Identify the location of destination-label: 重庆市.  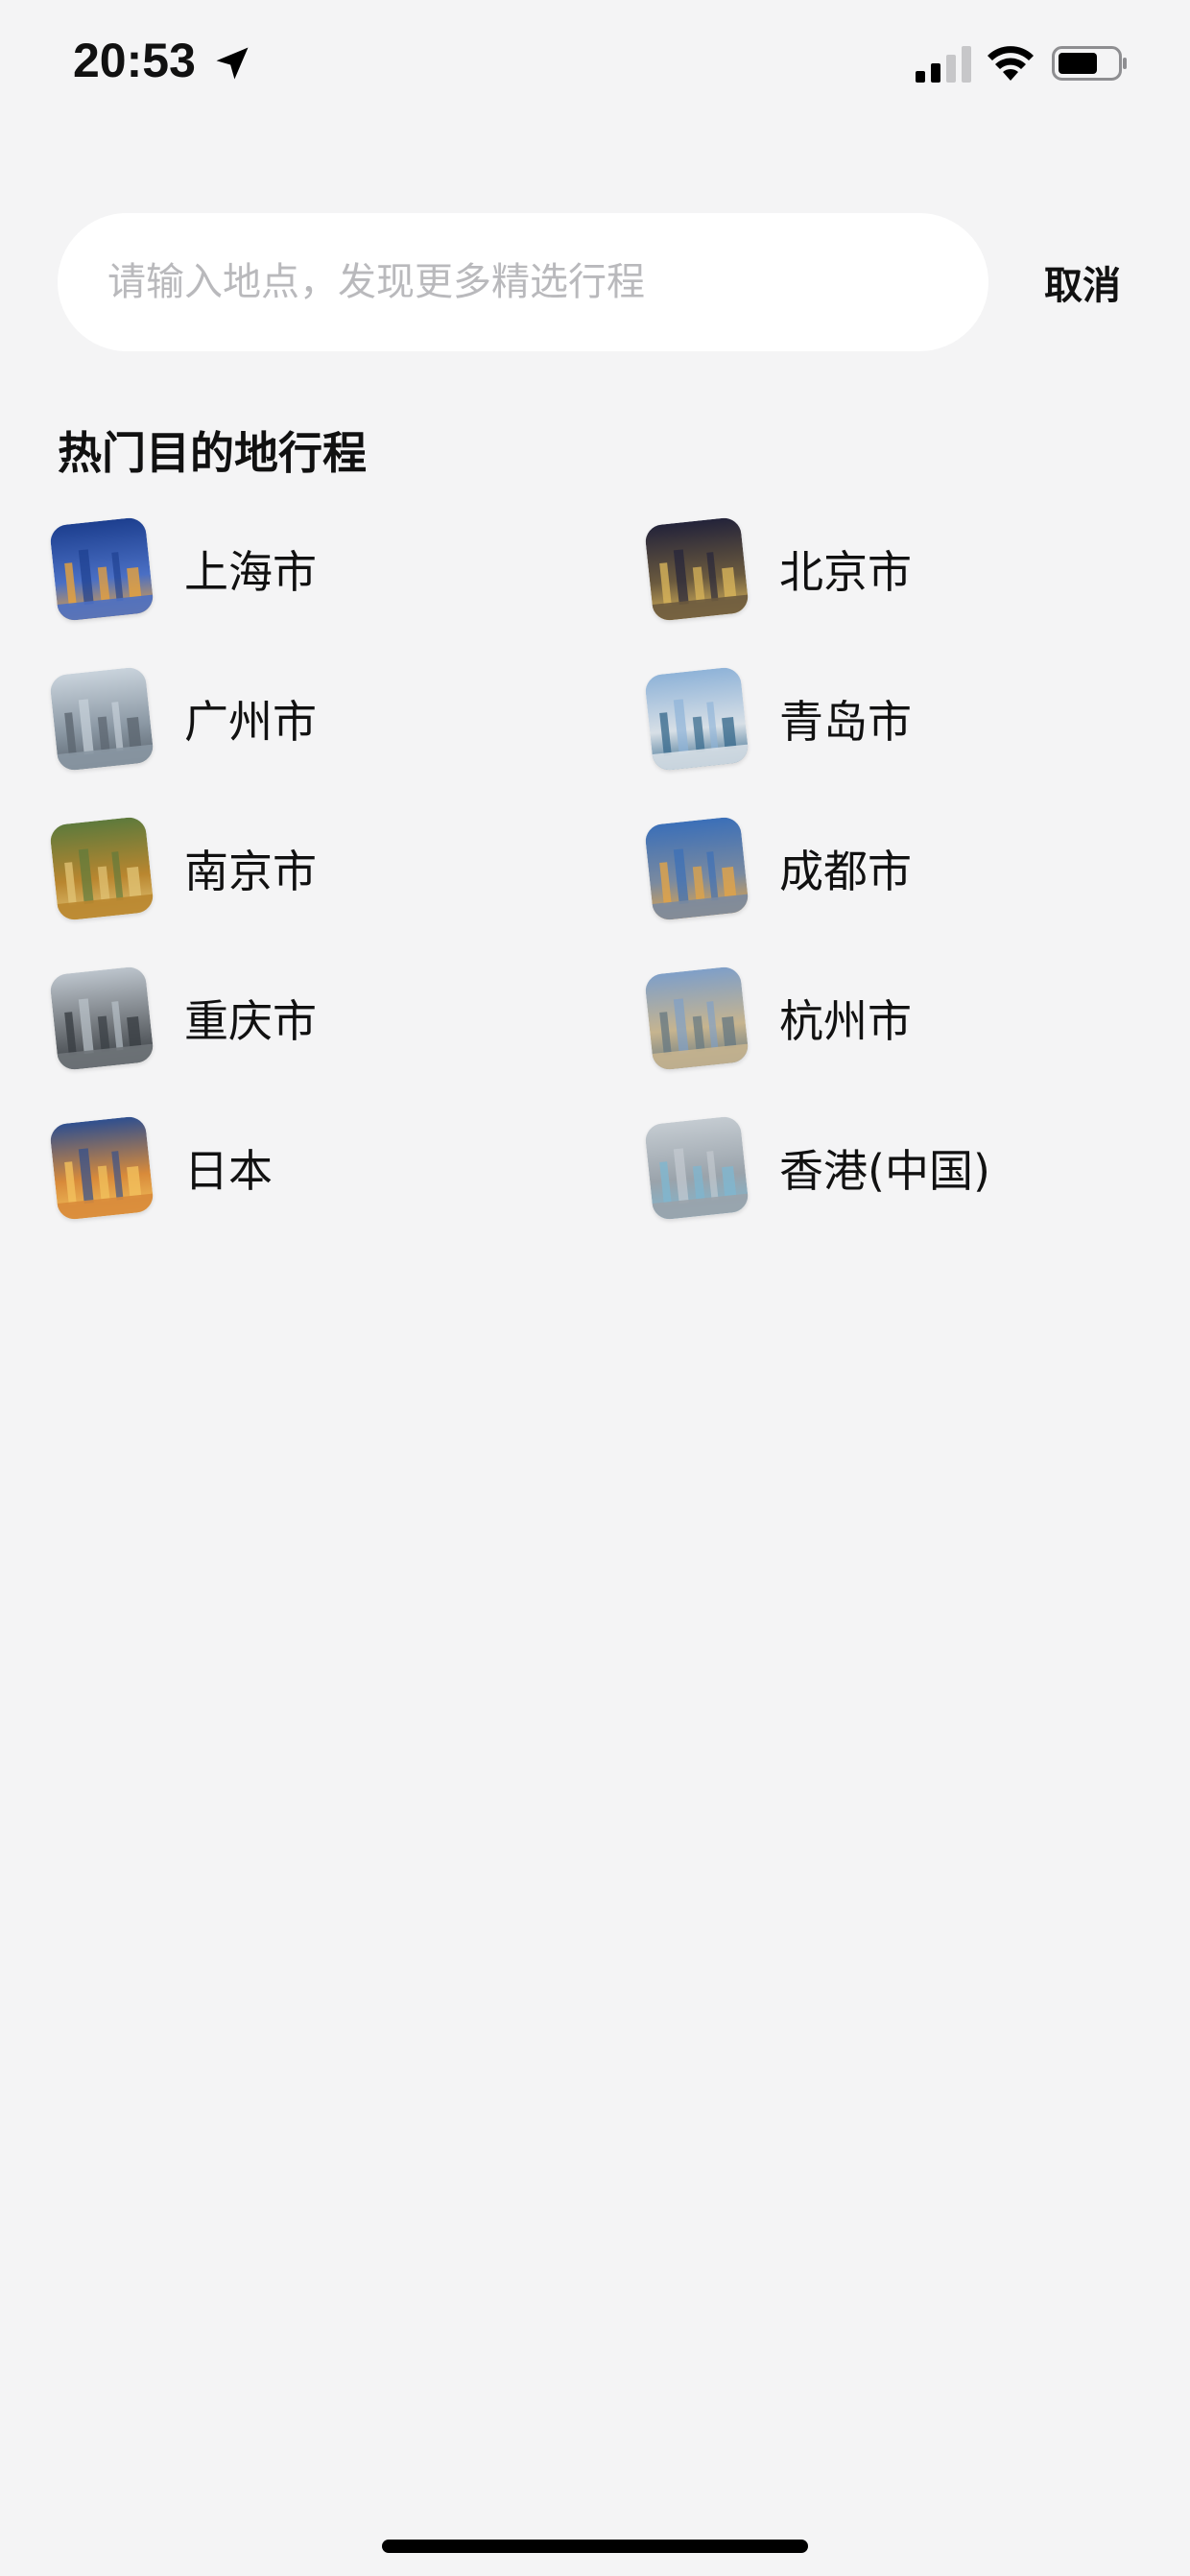
(251, 1021).